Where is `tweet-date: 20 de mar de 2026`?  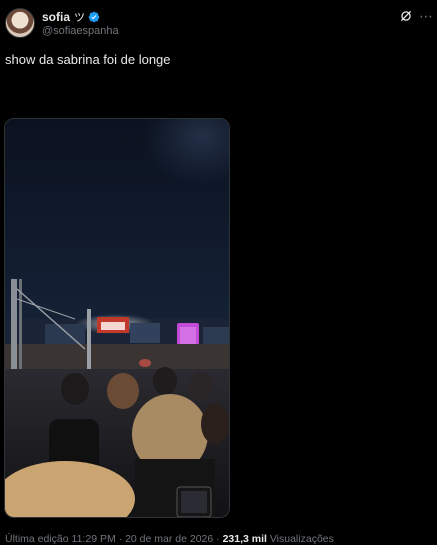 tweet-date: 20 de mar de 2026 is located at coordinates (169, 539).